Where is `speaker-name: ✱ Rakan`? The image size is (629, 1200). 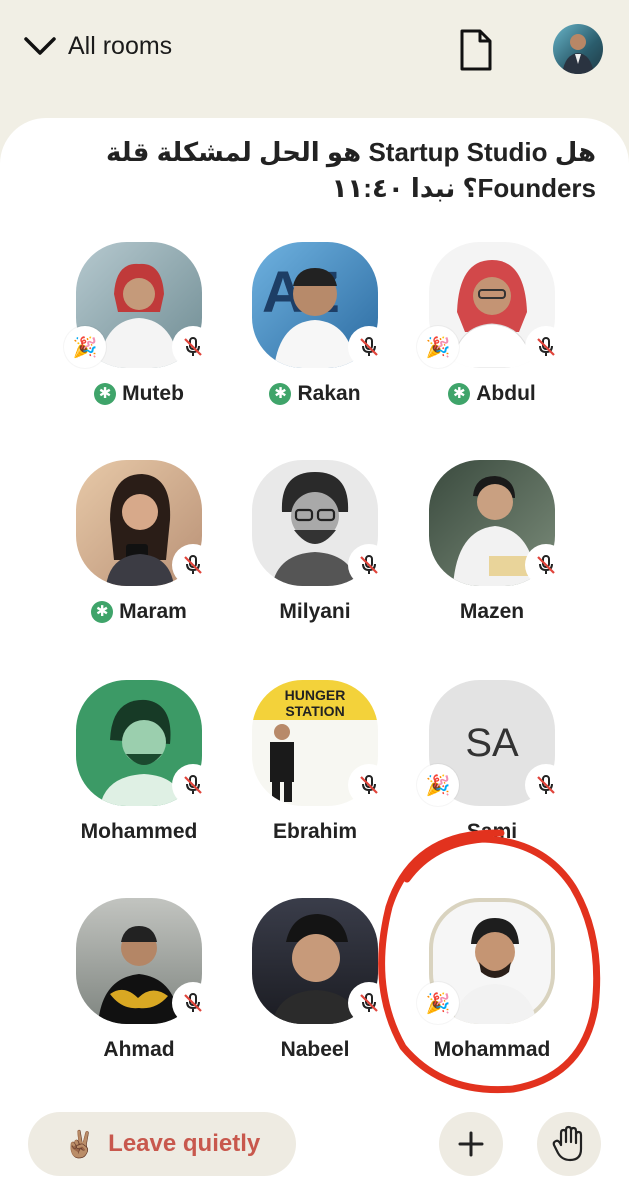 speaker-name: ✱ Rakan is located at coordinates (315, 394).